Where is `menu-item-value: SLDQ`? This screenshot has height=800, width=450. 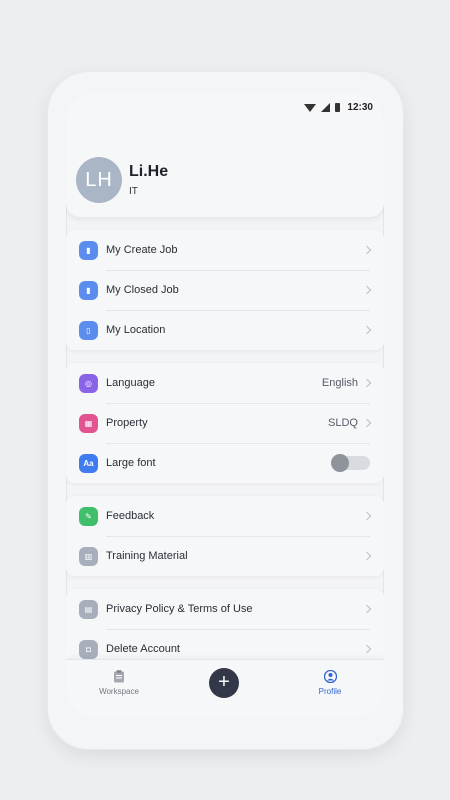
menu-item-value: SLDQ is located at coordinates (343, 423).